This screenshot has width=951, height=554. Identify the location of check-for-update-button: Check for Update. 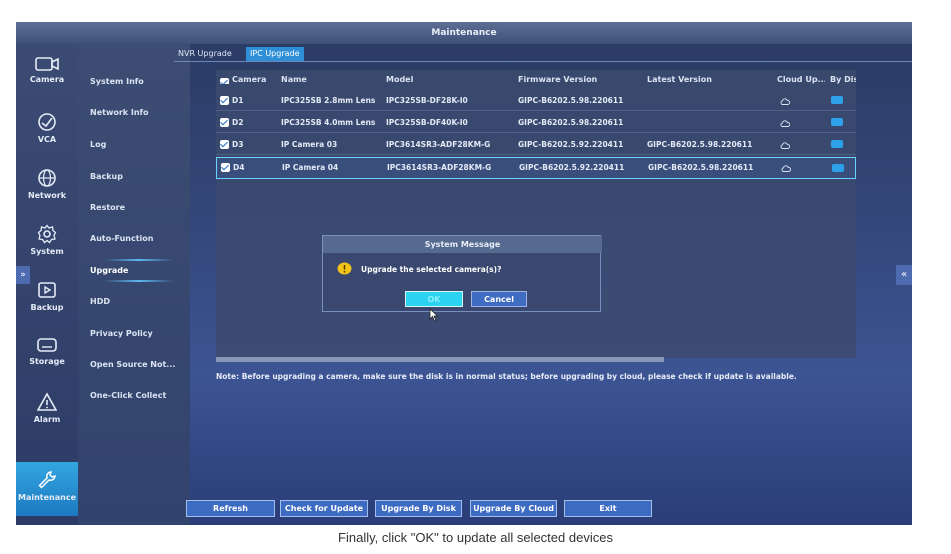
(324, 508).